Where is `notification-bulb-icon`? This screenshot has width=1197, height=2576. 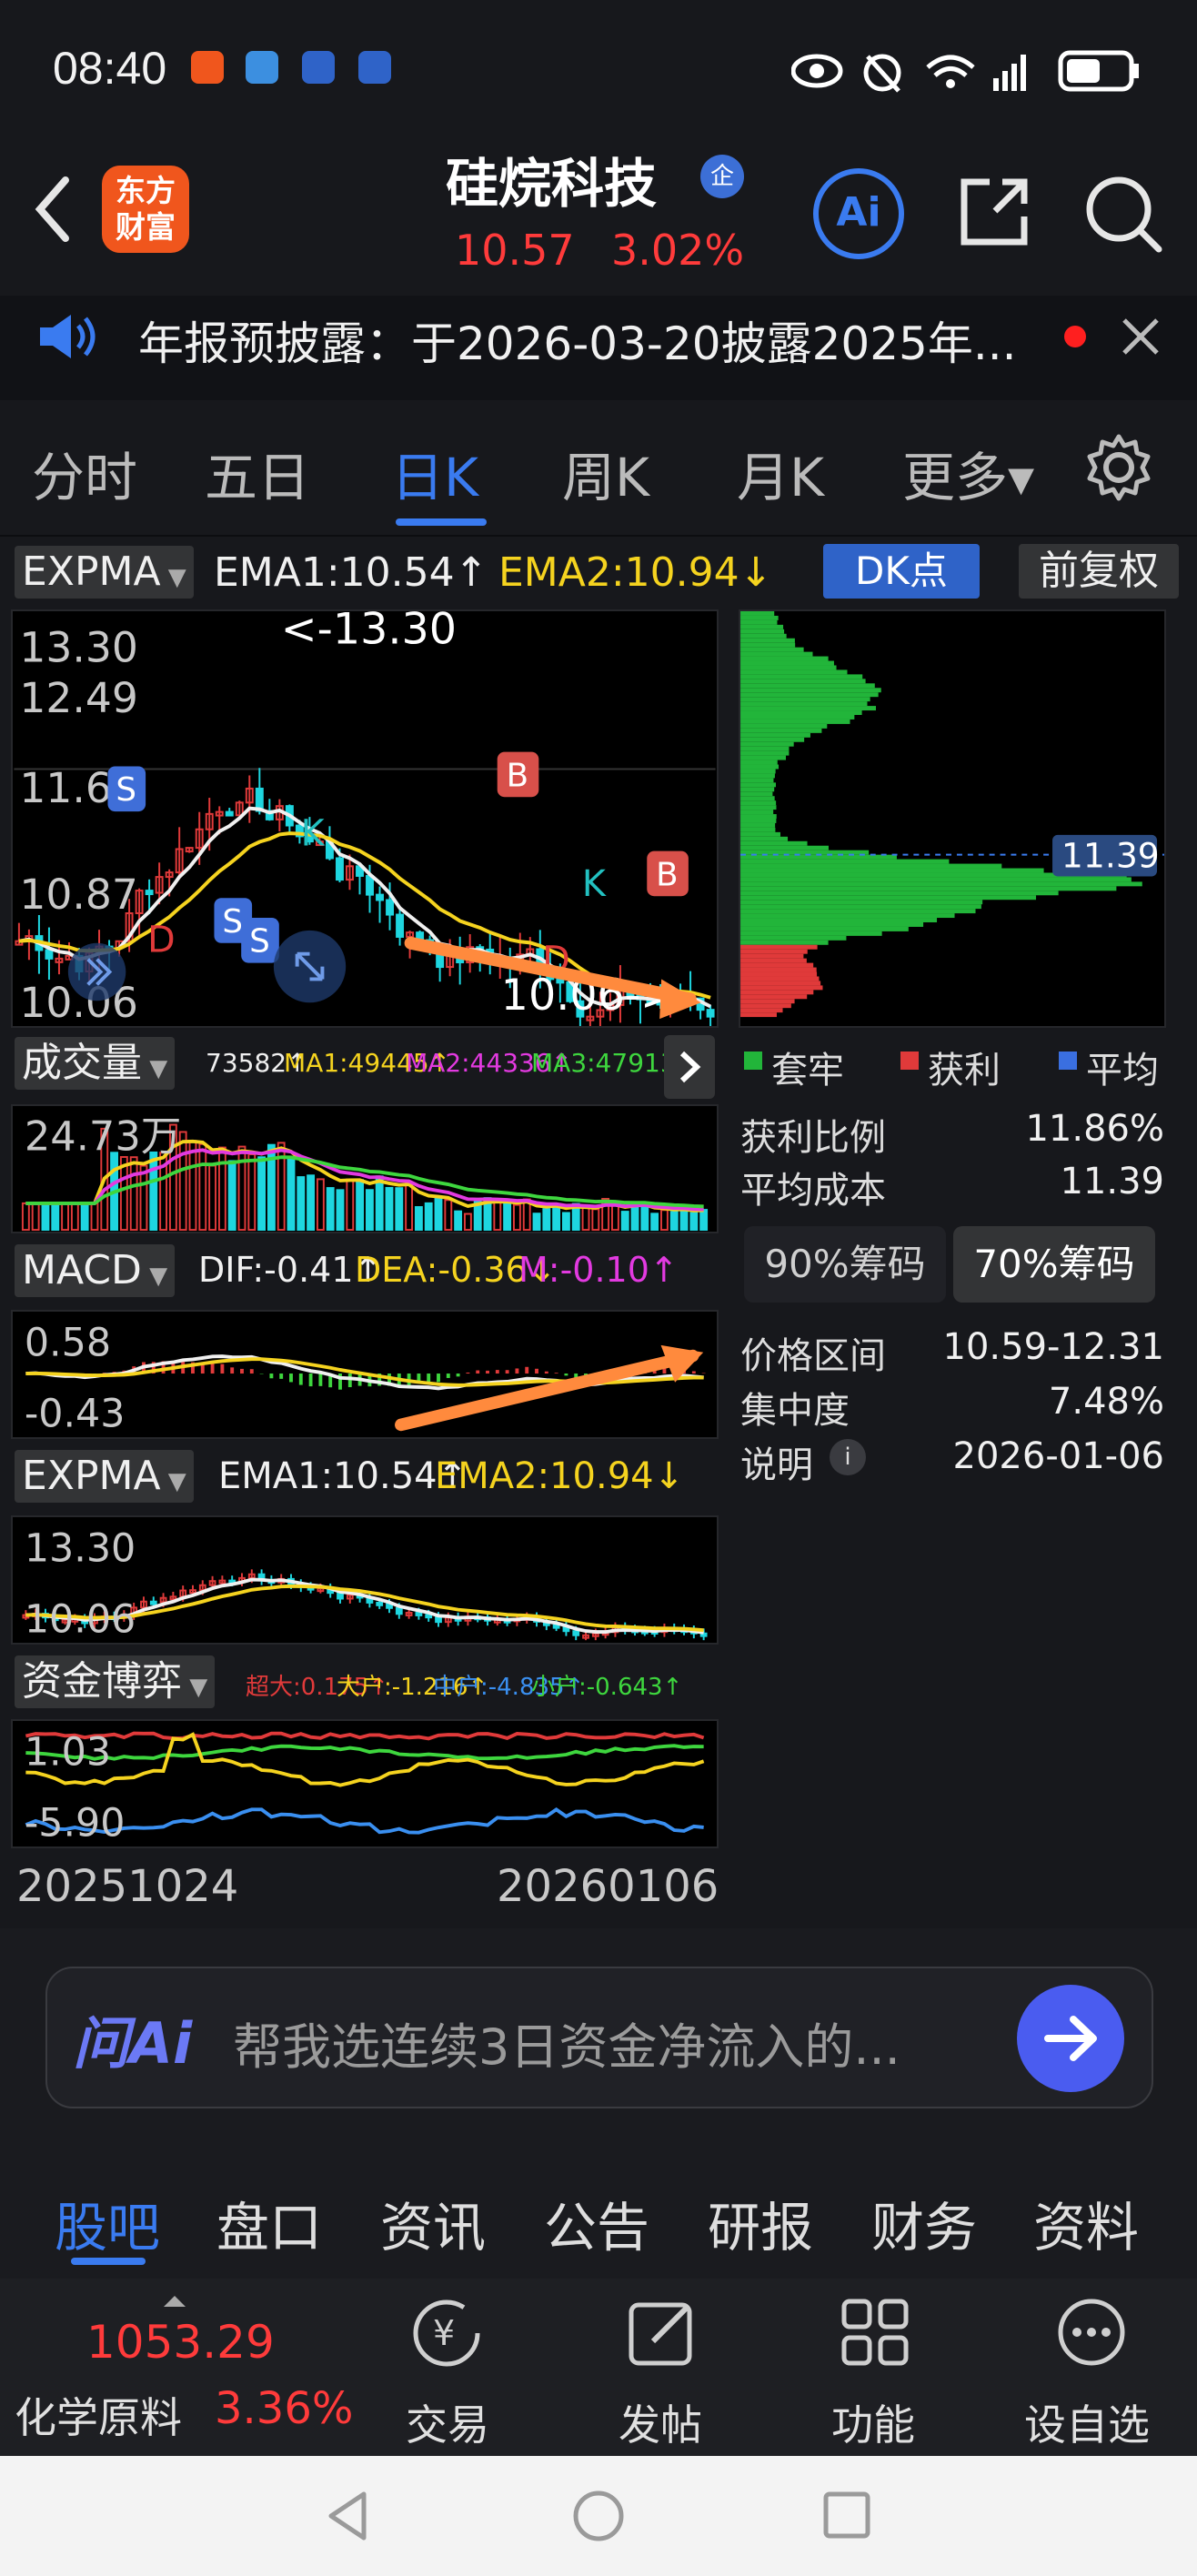
notification-bulb-icon is located at coordinates (318, 67).